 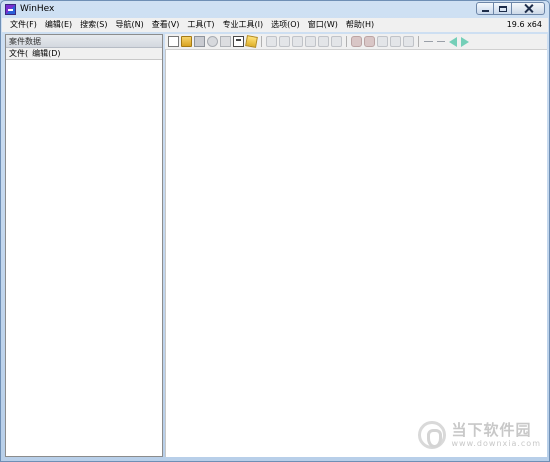 I want to click on write-icon, so click(x=336, y=41).